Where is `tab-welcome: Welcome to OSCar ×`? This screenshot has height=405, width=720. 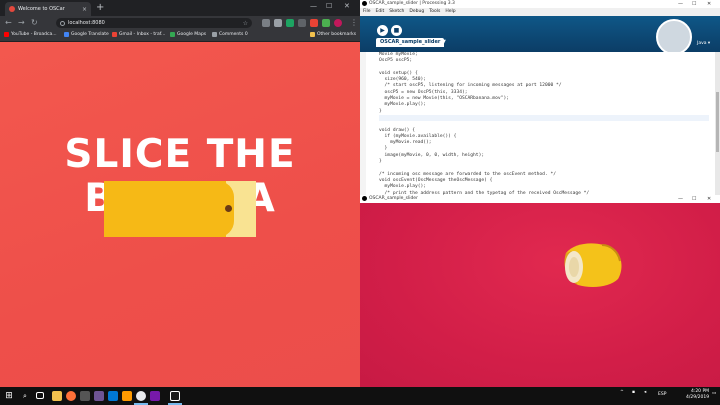
tab-welcome: Welcome to OSCar × is located at coordinates (48, 9).